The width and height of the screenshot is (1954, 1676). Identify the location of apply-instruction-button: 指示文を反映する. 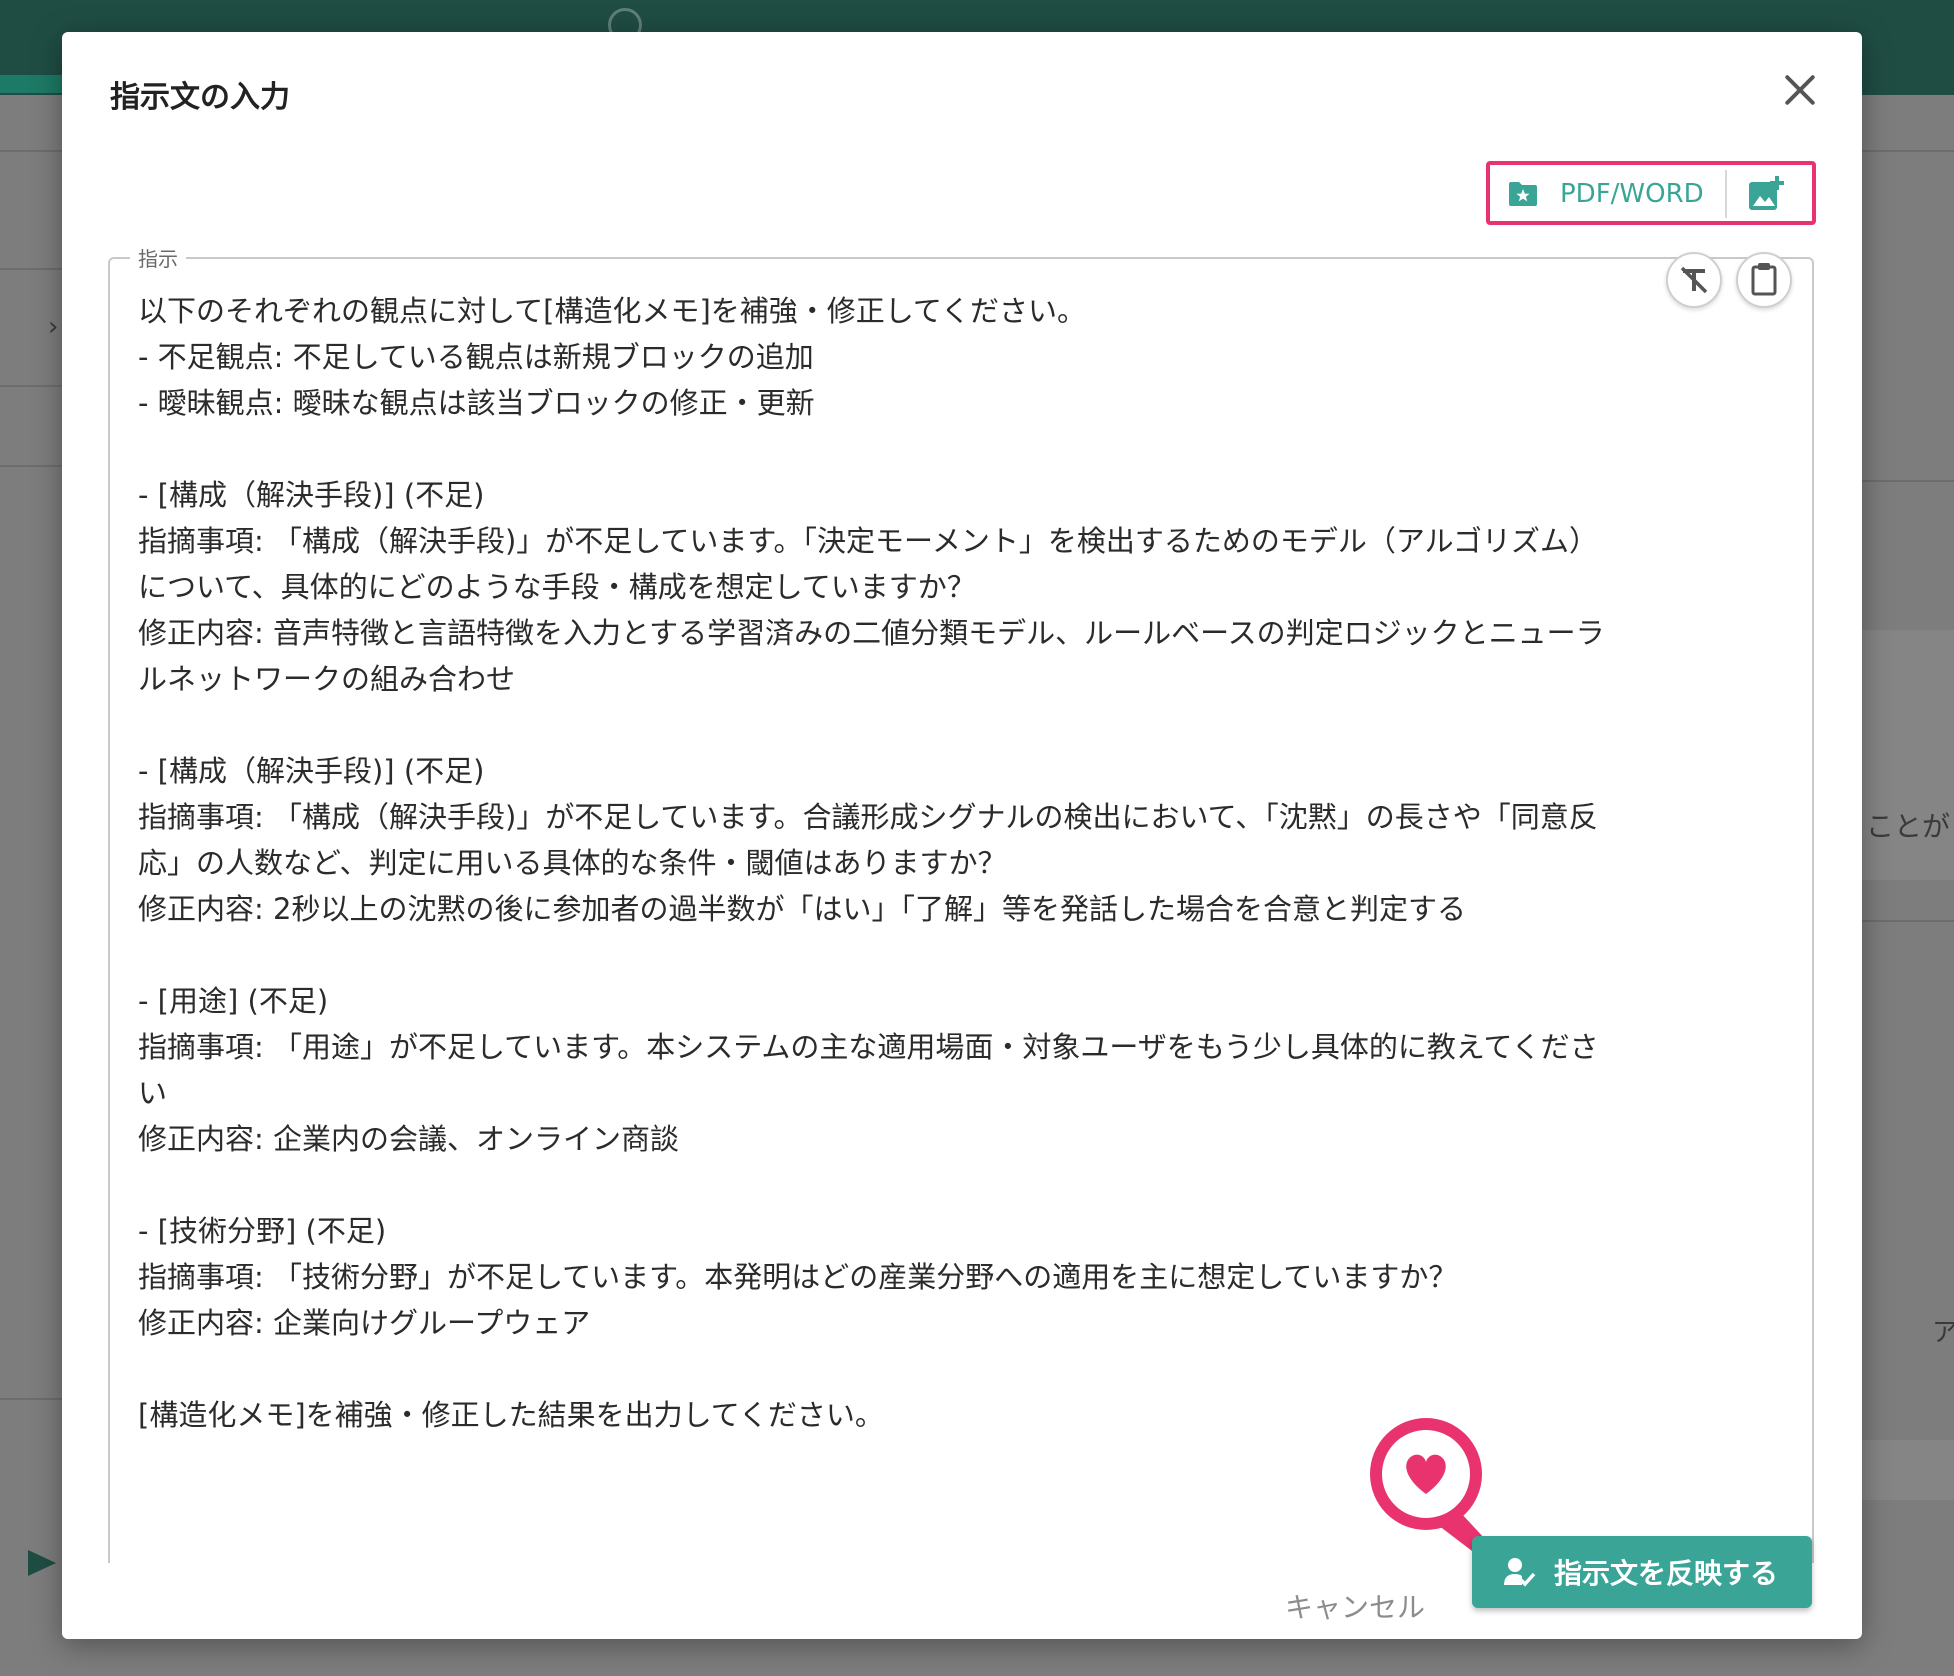
(1642, 1572).